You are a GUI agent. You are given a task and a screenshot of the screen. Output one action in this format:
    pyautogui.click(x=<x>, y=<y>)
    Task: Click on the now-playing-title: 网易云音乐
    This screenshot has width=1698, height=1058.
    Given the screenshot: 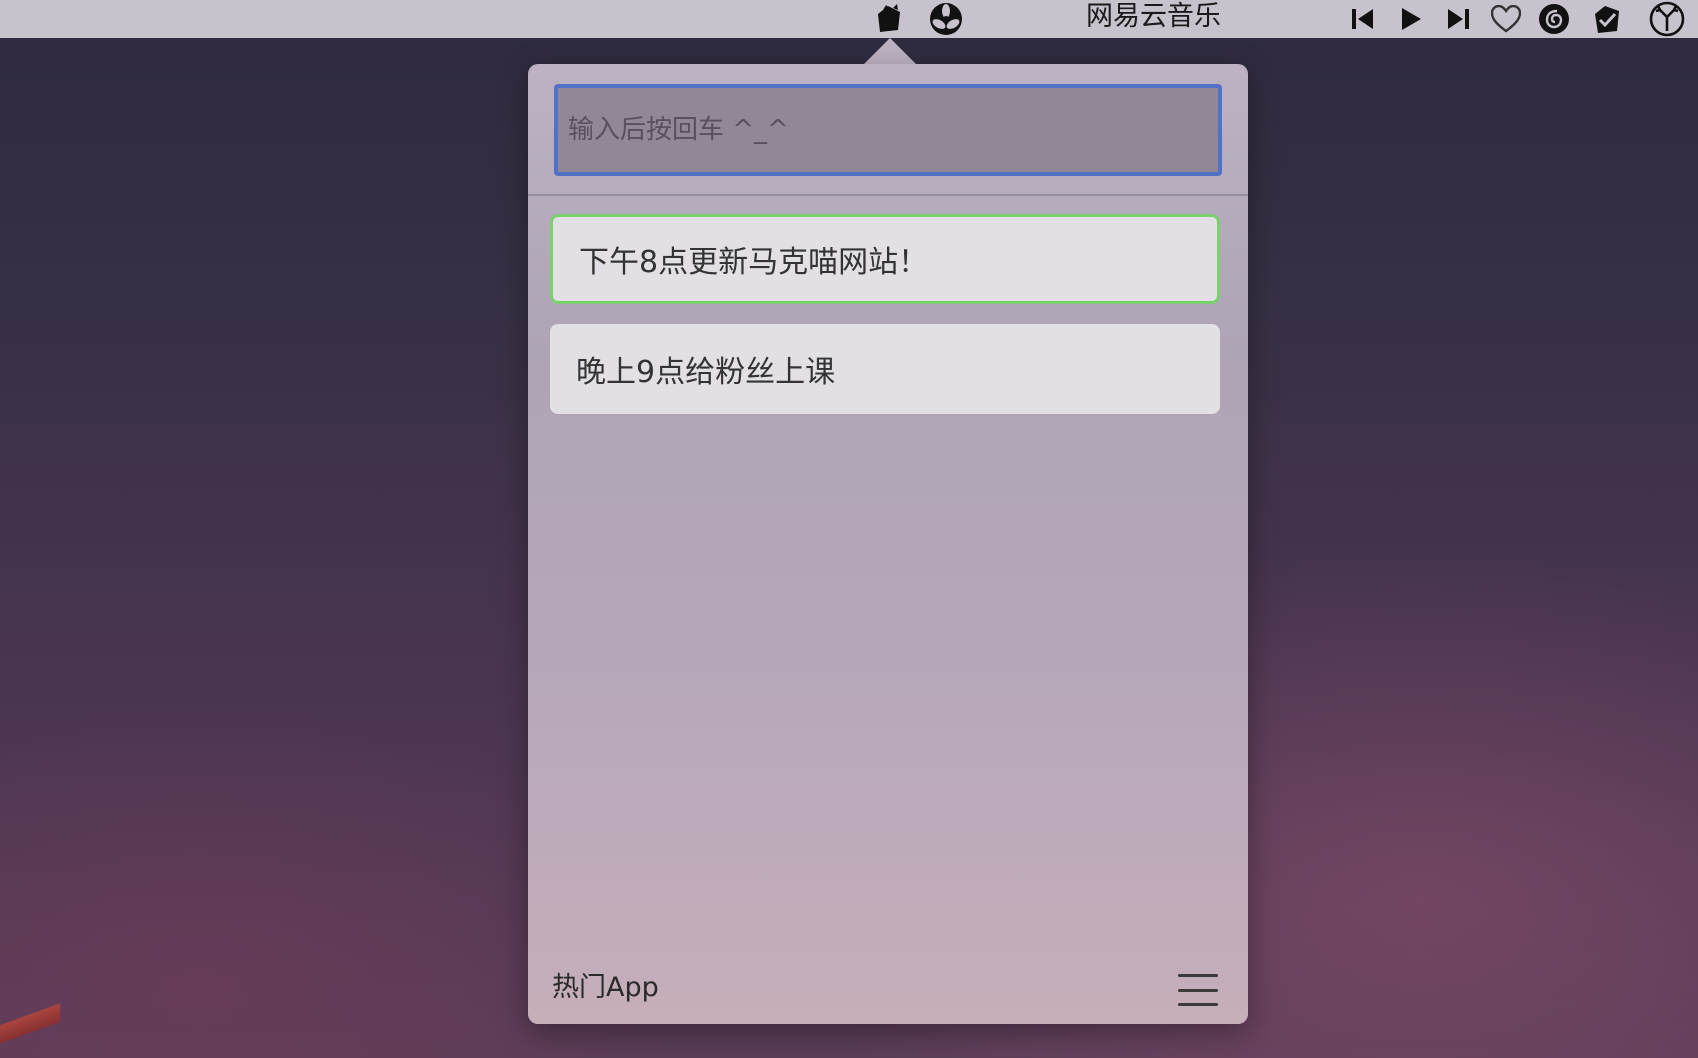 What is the action you would take?
    pyautogui.click(x=1153, y=17)
    